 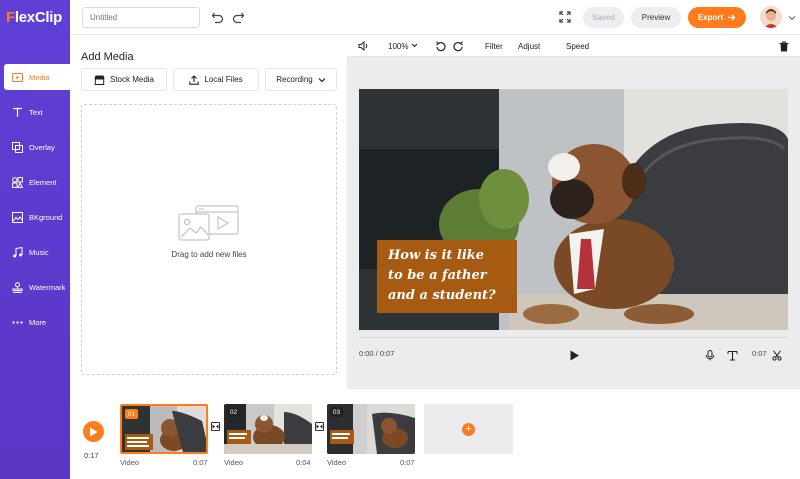 I want to click on text-icon, so click(x=17, y=112).